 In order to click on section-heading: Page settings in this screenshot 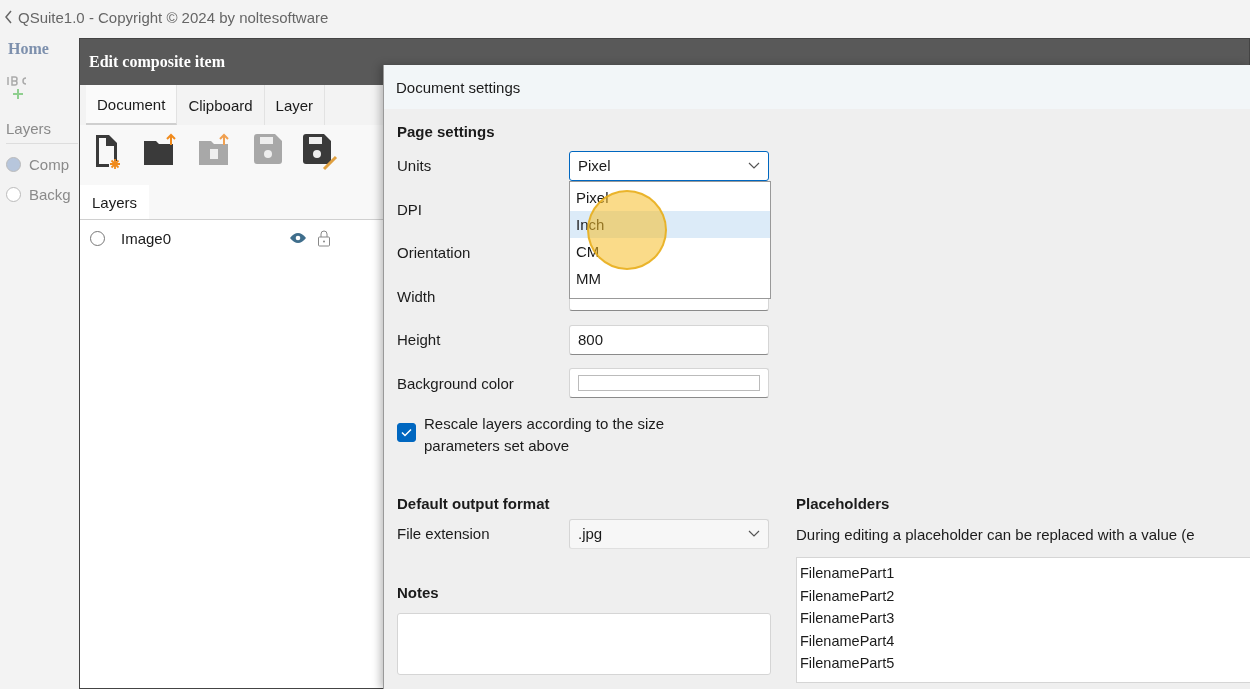, I will do `click(446, 131)`.